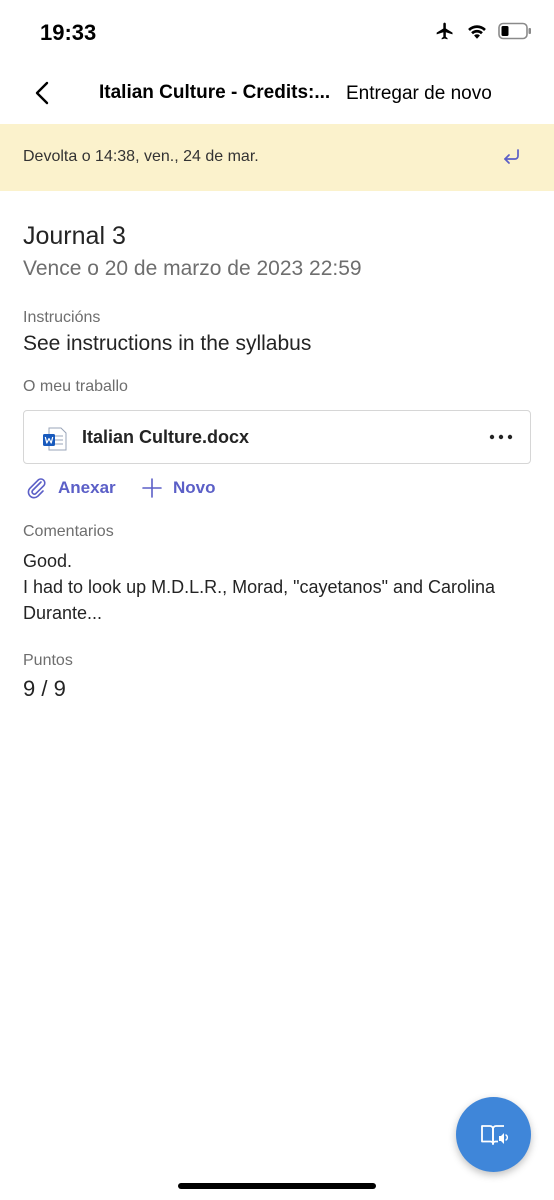 This screenshot has height=1200, width=554. Describe the element at coordinates (277, 1186) in the screenshot. I see `home-indicator` at that location.